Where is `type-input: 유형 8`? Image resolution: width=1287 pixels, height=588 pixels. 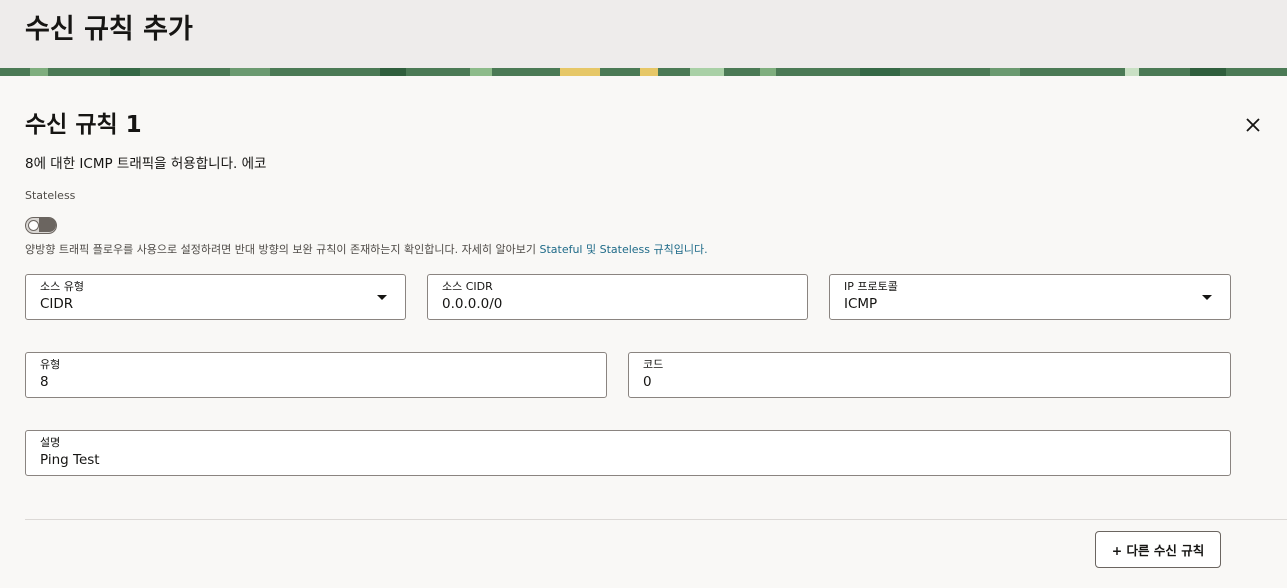 type-input: 유형 8 is located at coordinates (316, 375).